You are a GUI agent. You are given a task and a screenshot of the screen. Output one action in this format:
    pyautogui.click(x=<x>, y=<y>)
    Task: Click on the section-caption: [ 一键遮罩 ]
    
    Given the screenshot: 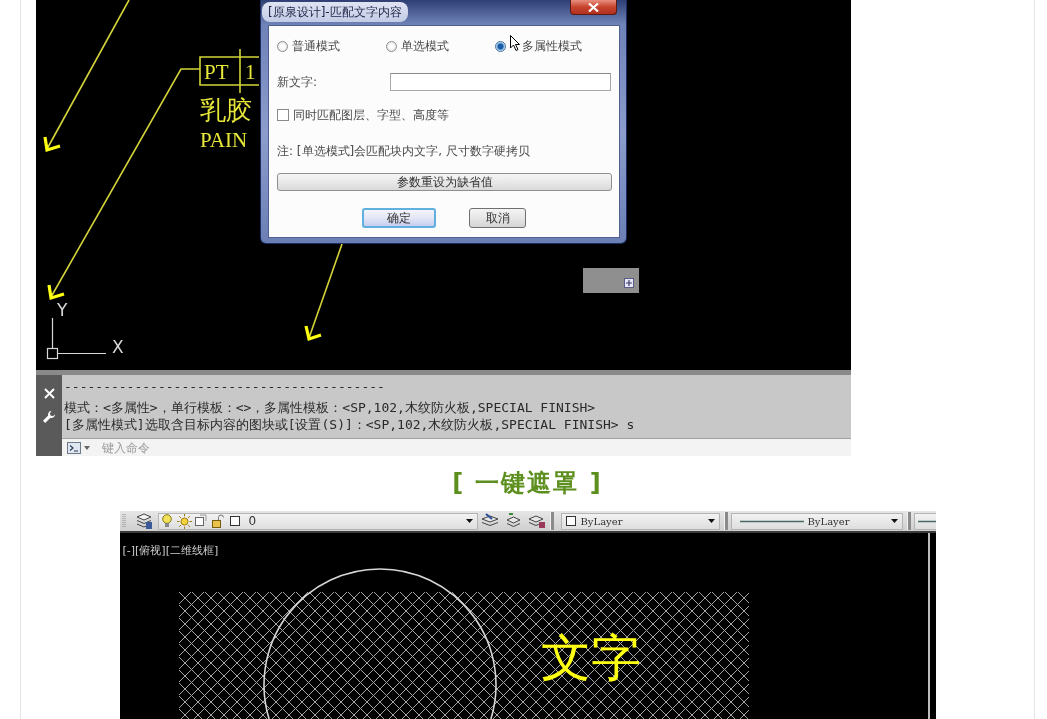 What is the action you would take?
    pyautogui.click(x=527, y=483)
    